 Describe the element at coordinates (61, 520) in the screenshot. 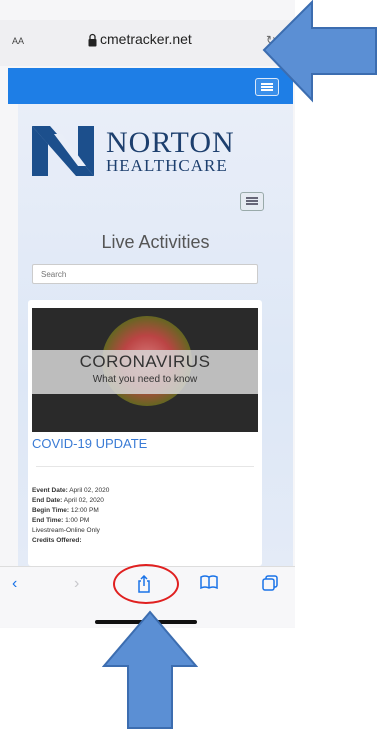

I see `detail-row: End Time: 1:00 PM` at that location.